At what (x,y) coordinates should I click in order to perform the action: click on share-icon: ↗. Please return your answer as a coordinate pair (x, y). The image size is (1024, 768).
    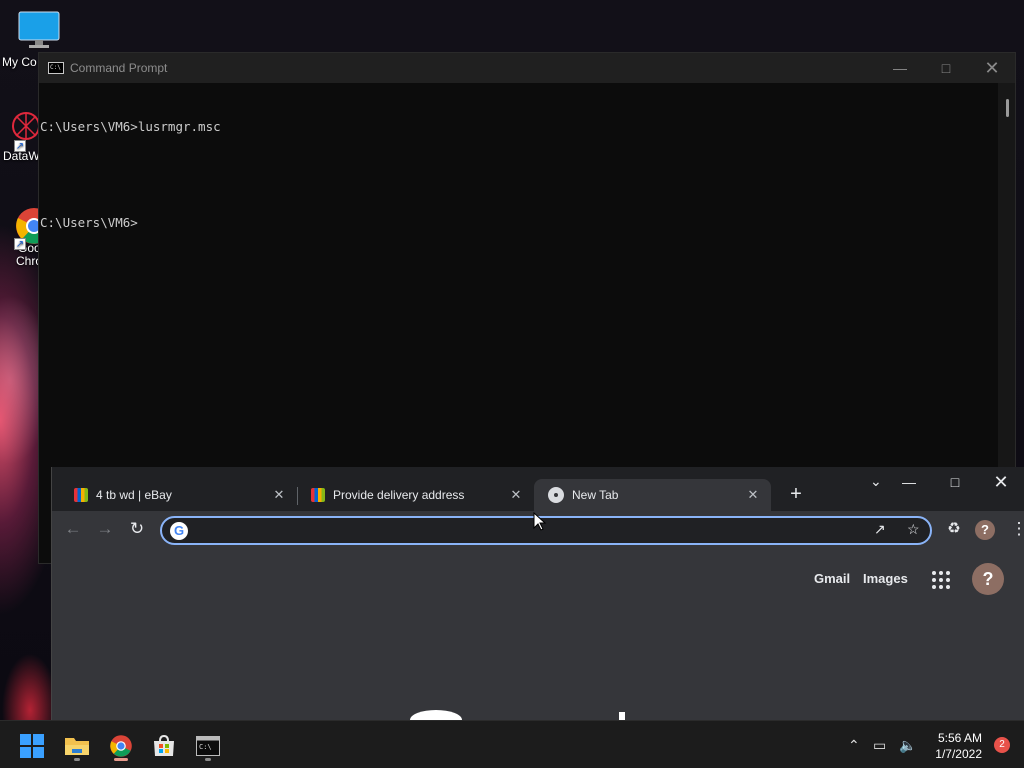
    Looking at the image, I should click on (880, 529).